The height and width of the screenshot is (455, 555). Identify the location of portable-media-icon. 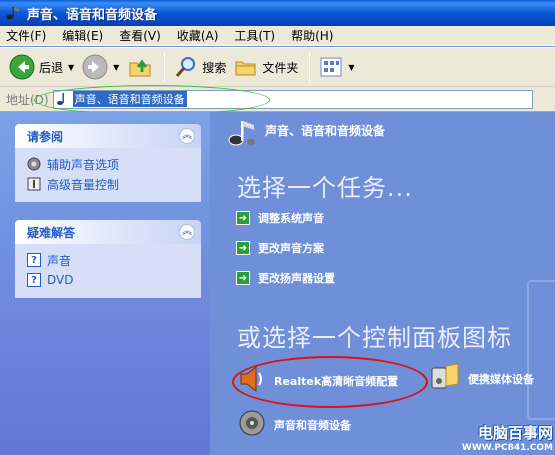
(445, 378).